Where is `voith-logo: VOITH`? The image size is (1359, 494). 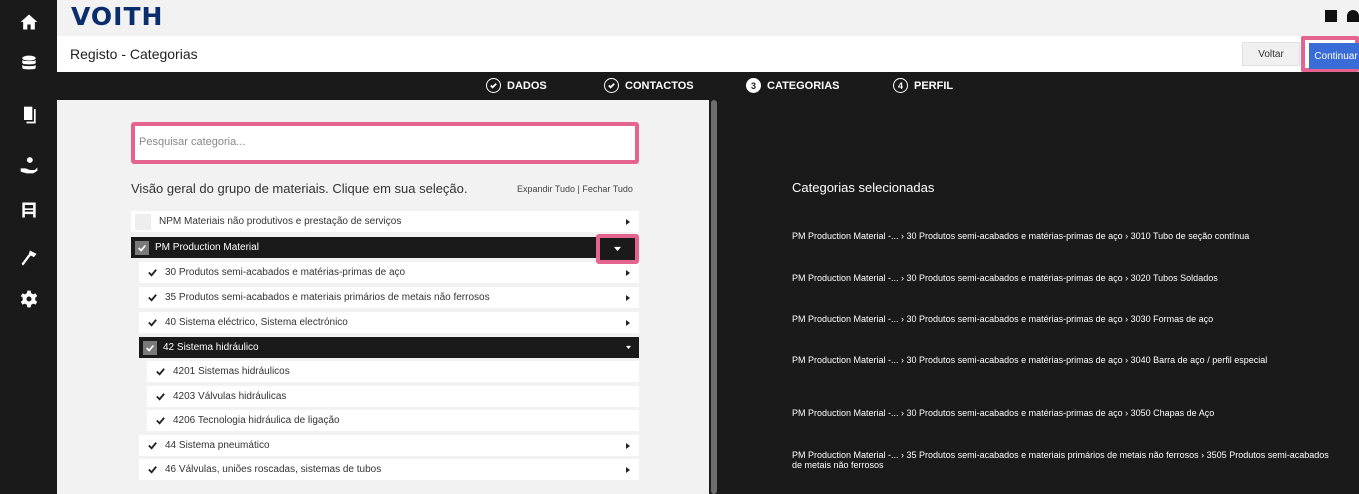
voith-logo: VOITH is located at coordinates (117, 16).